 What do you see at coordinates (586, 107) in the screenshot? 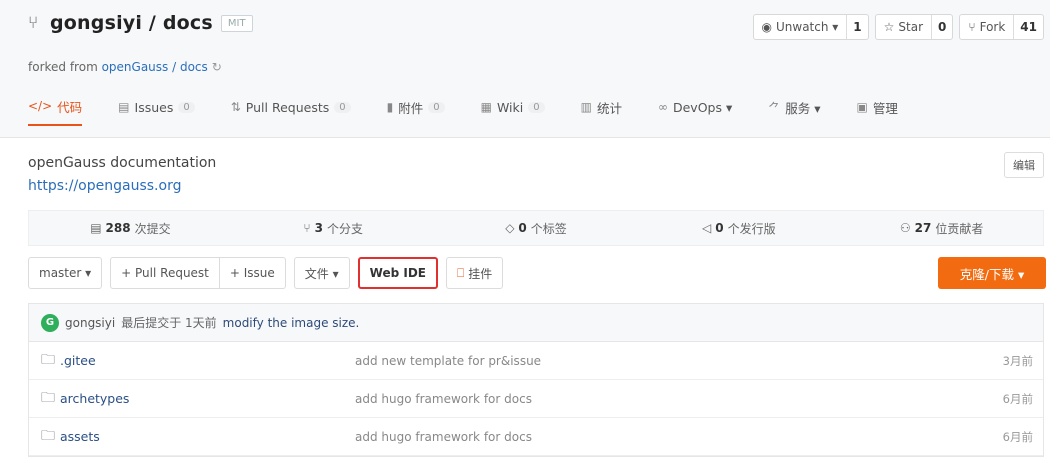
I see `stats-icon: ▥` at bounding box center [586, 107].